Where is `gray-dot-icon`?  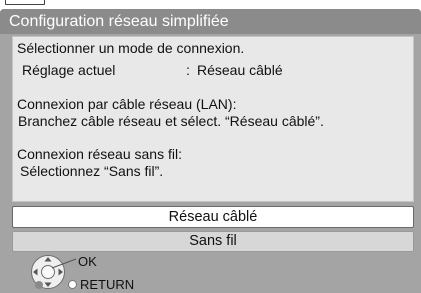
gray-dot-icon is located at coordinates (39, 285).